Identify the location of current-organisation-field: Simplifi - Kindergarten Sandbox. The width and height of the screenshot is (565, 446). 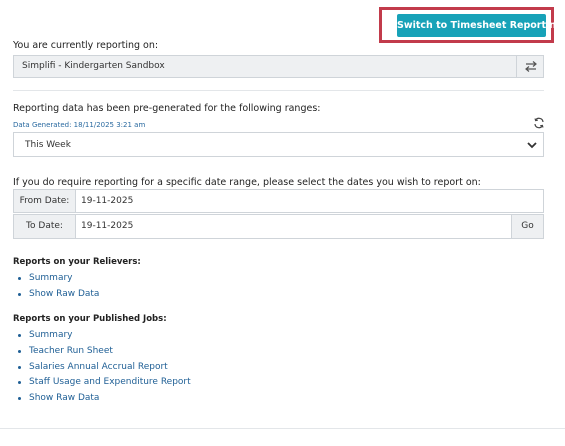
(265, 66).